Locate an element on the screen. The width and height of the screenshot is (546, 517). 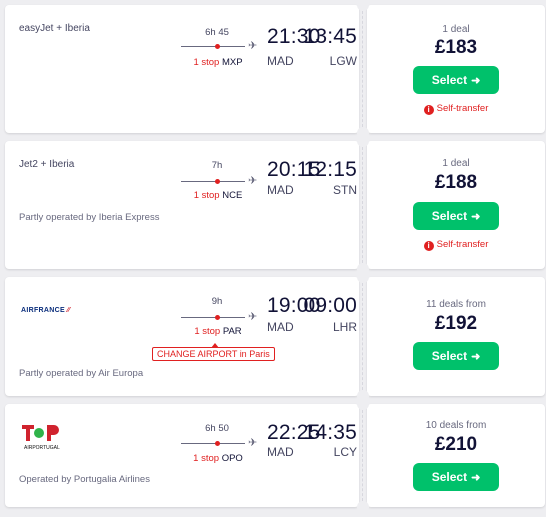
flight-duration: 7h is located at coordinates (217, 165).